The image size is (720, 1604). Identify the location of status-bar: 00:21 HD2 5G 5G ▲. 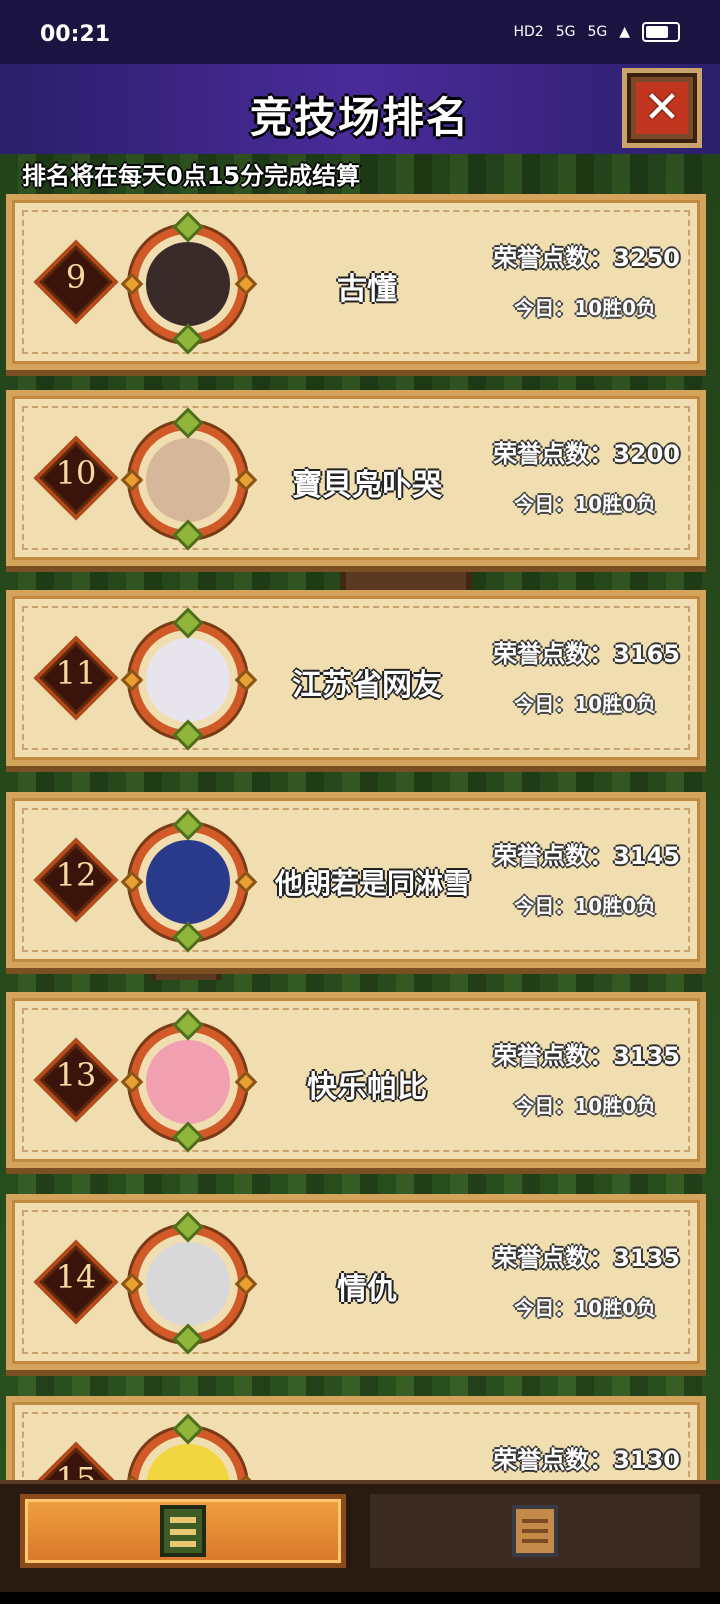
(360, 32).